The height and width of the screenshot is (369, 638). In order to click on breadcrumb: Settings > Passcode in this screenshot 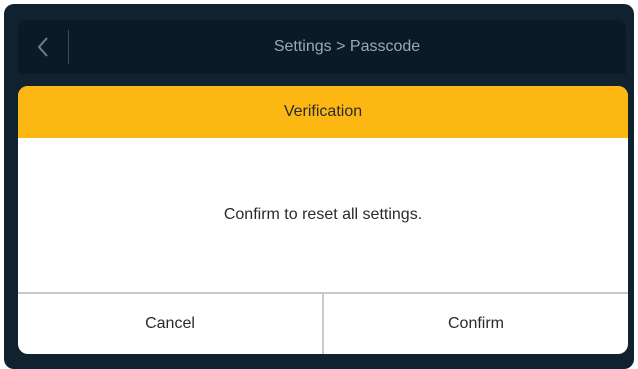, I will do `click(347, 46)`.